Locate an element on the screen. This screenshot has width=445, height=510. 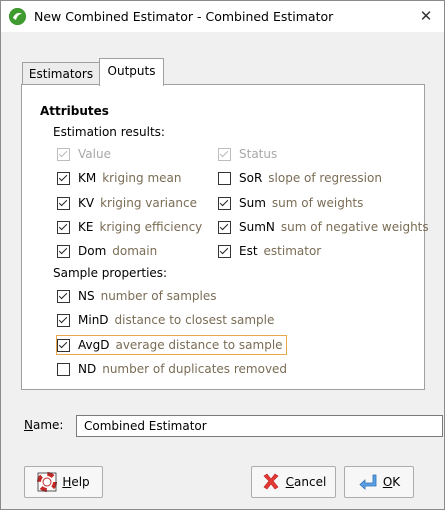
checkbox-dom: Dom domain is located at coordinates (107, 251).